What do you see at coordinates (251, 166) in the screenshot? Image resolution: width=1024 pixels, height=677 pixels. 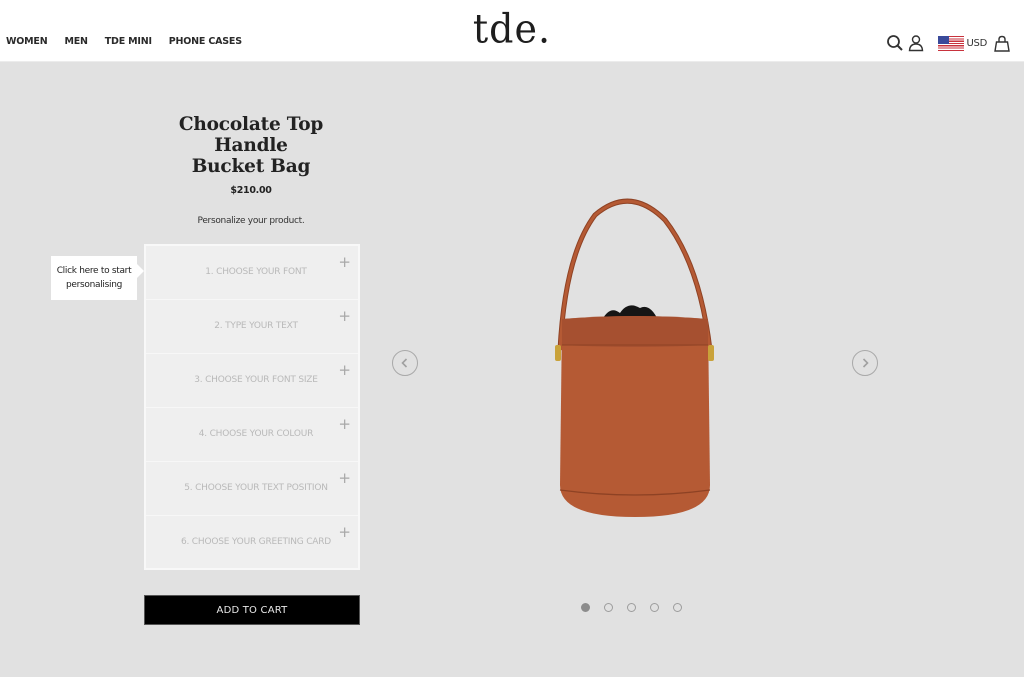 I see `product-title-line-2: Bucket Bag` at bounding box center [251, 166].